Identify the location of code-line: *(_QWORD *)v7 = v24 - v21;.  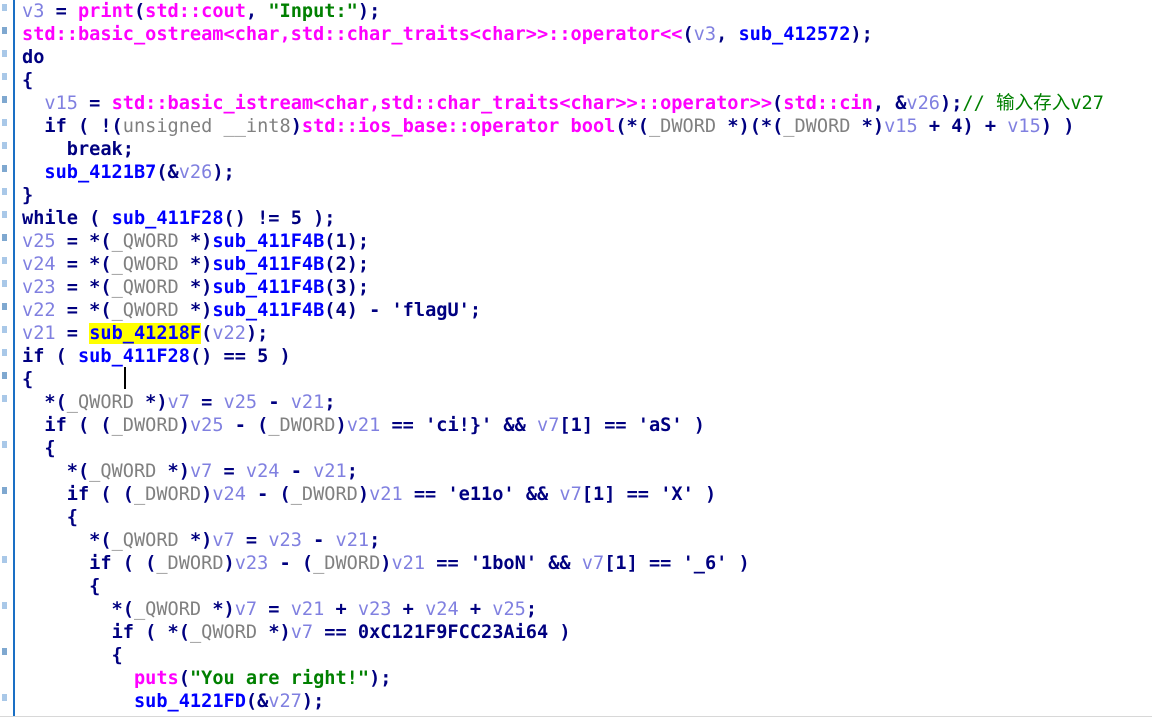
(587, 471).